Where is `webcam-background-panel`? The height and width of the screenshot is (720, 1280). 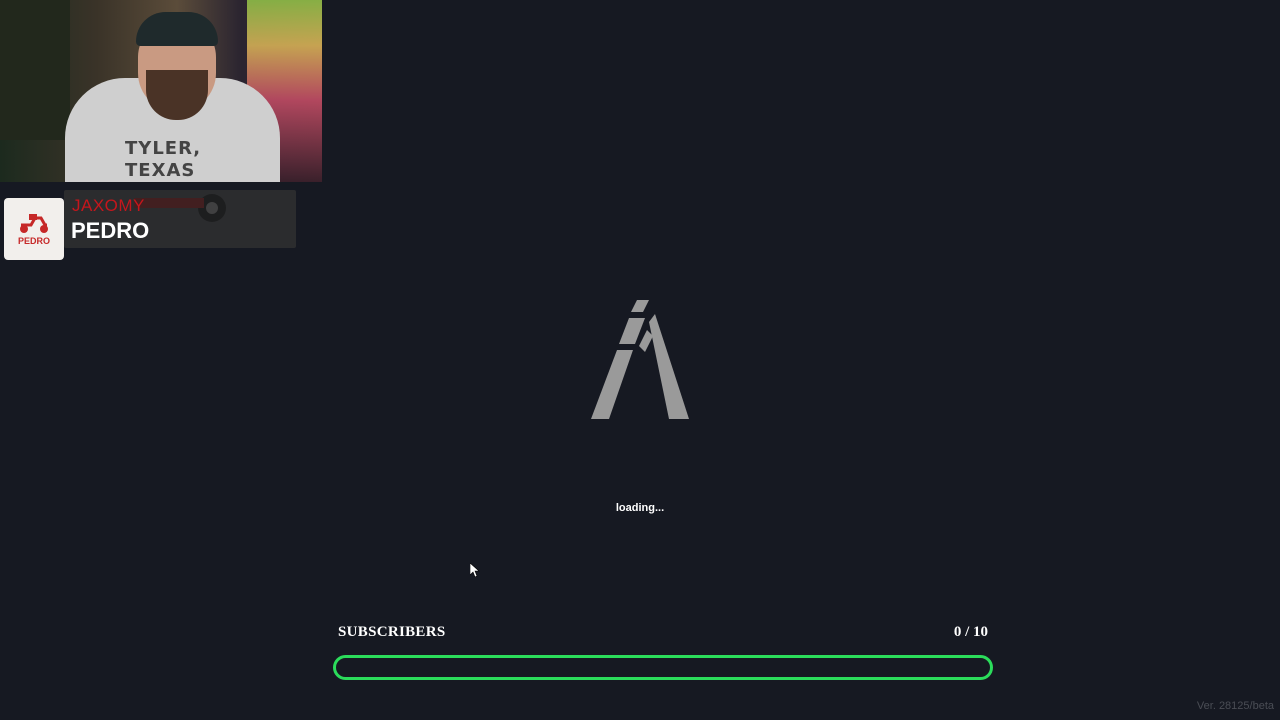 webcam-background-panel is located at coordinates (35, 70).